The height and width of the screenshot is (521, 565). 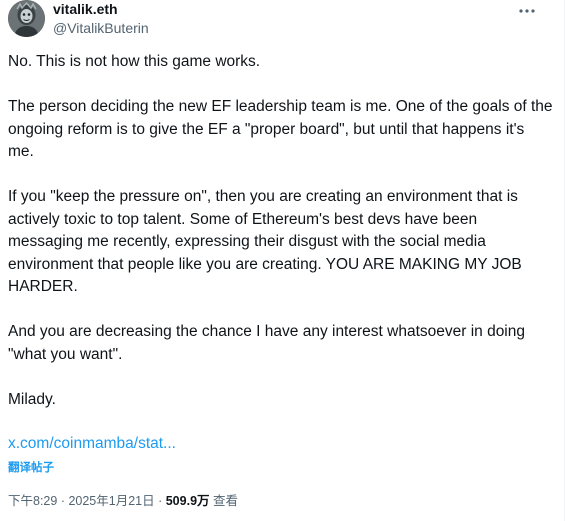 What do you see at coordinates (101, 9) in the screenshot?
I see `author-display-name: vitalik.eth` at bounding box center [101, 9].